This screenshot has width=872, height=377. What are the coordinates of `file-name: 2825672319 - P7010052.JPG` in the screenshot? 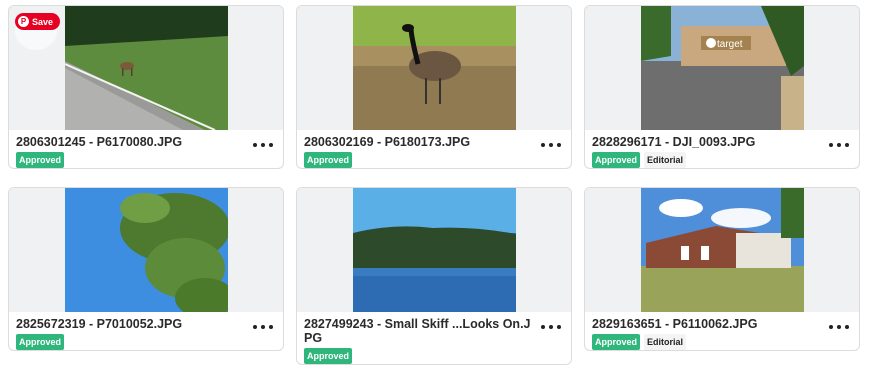 It's located at (99, 324).